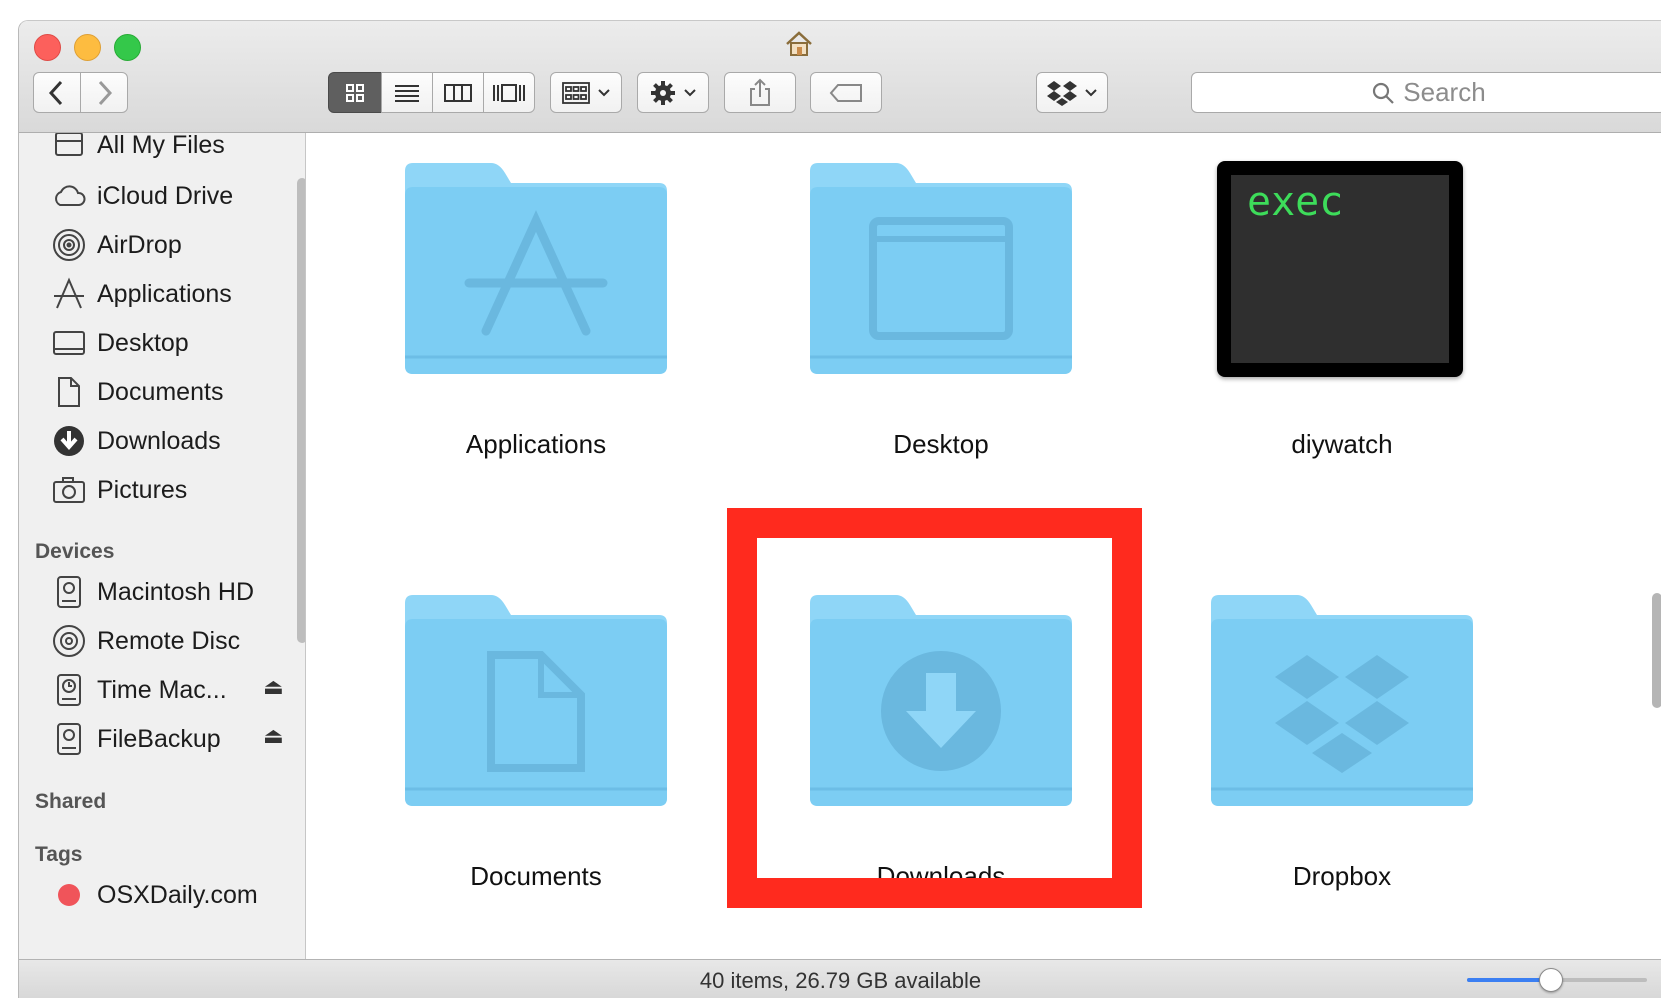 The image size is (1661, 998). I want to click on chevron-left-icon, so click(55, 92).